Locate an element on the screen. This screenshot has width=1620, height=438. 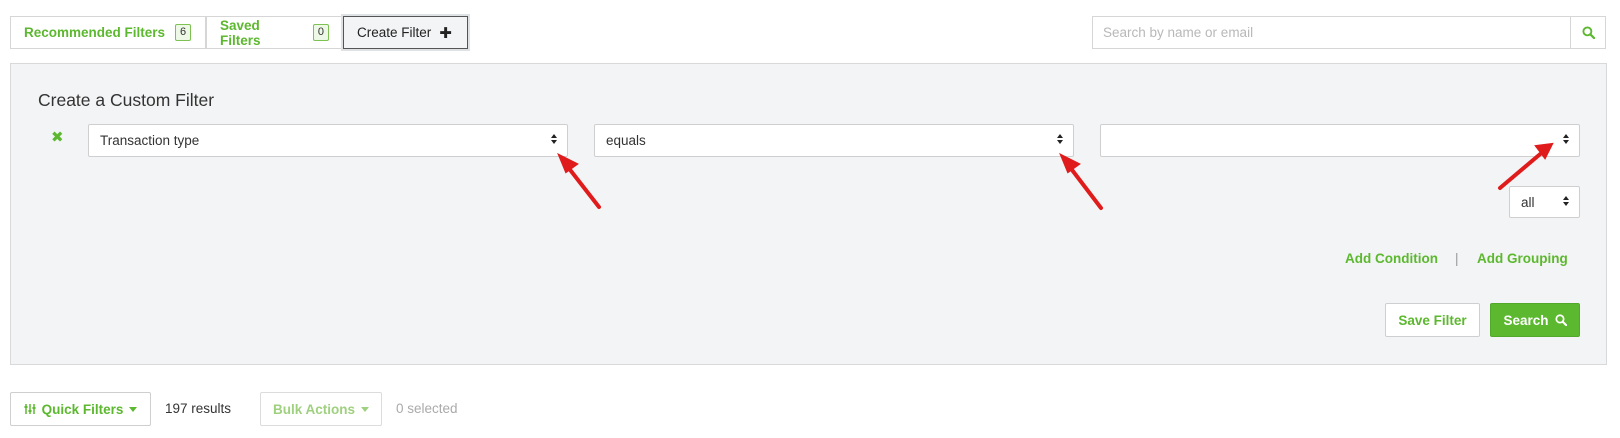
annotation-arrow-operator is located at coordinates (1081, 181).